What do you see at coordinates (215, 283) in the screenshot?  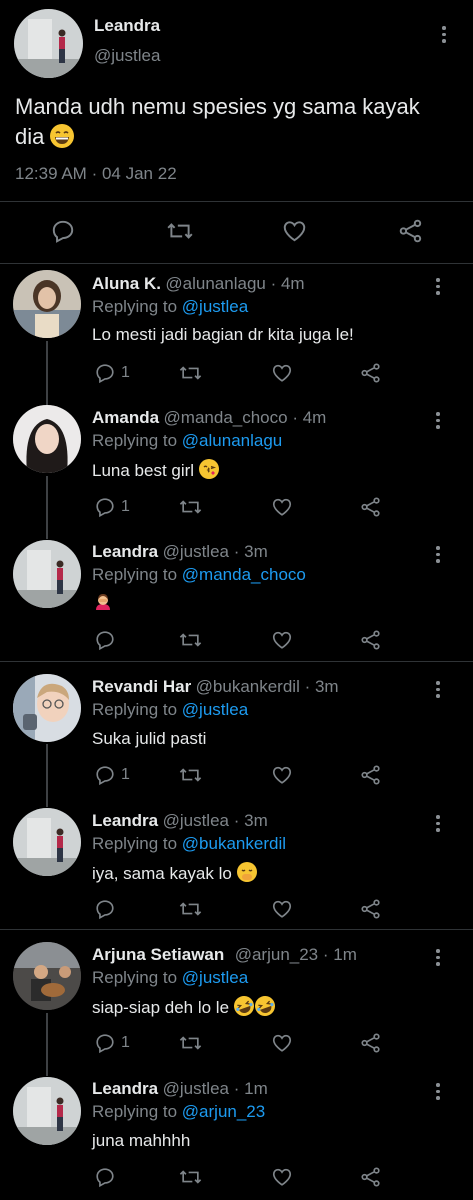 I see `author-handle: @alunanlagu` at bounding box center [215, 283].